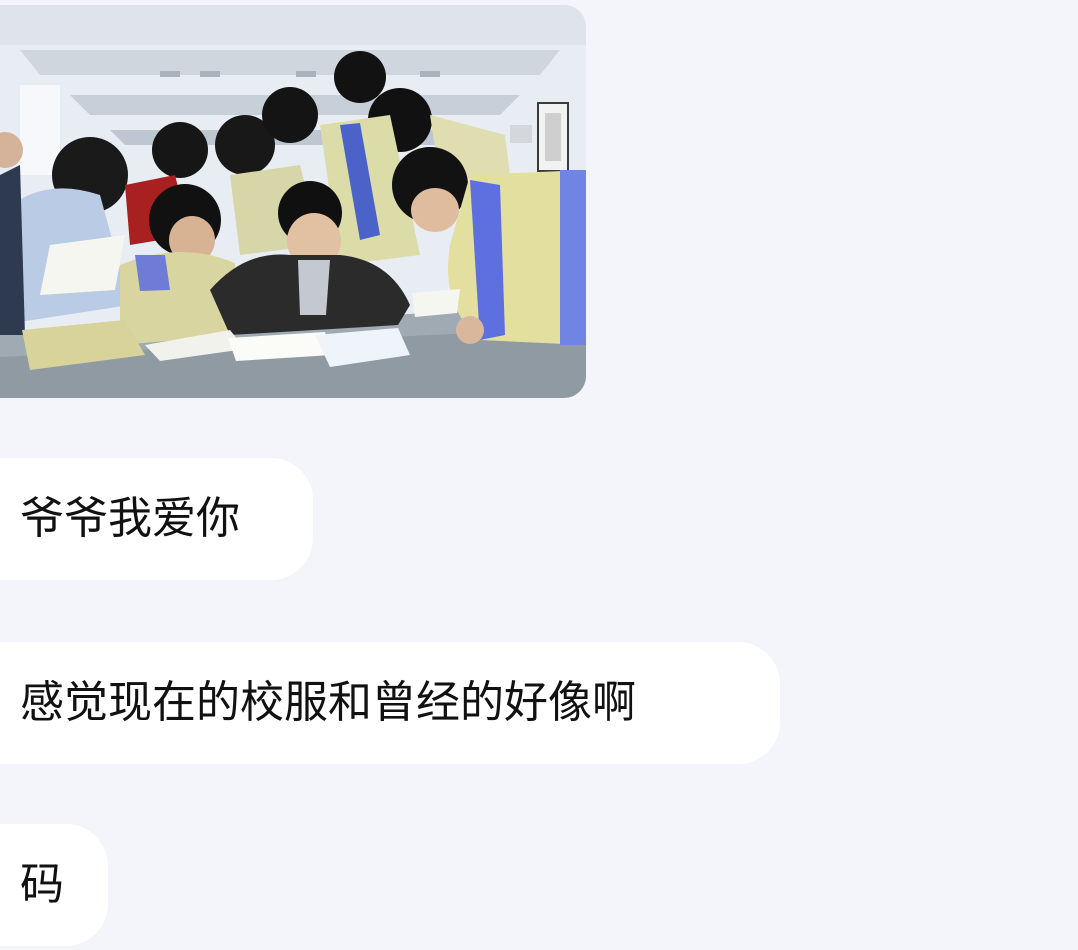 The width and height of the screenshot is (1078, 950). I want to click on message-bubble-2: 感觉现在的校服和曾经的好像啊, so click(390, 703).